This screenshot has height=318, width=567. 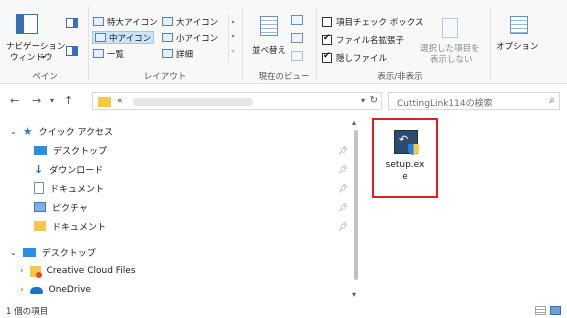 What do you see at coordinates (370, 41) in the screenshot?
I see `file-extensions-label: ファイル名拡張子` at bounding box center [370, 41].